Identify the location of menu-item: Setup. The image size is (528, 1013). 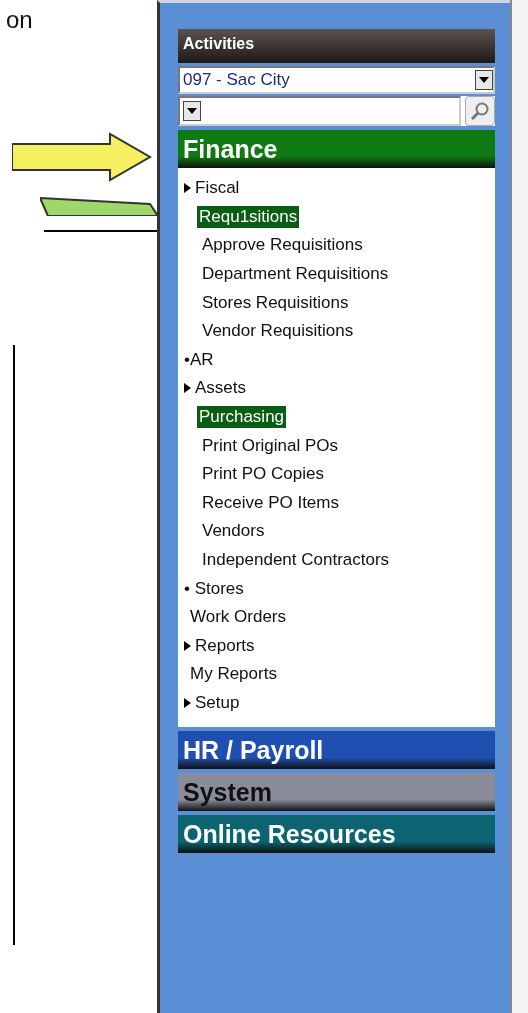
(336, 703).